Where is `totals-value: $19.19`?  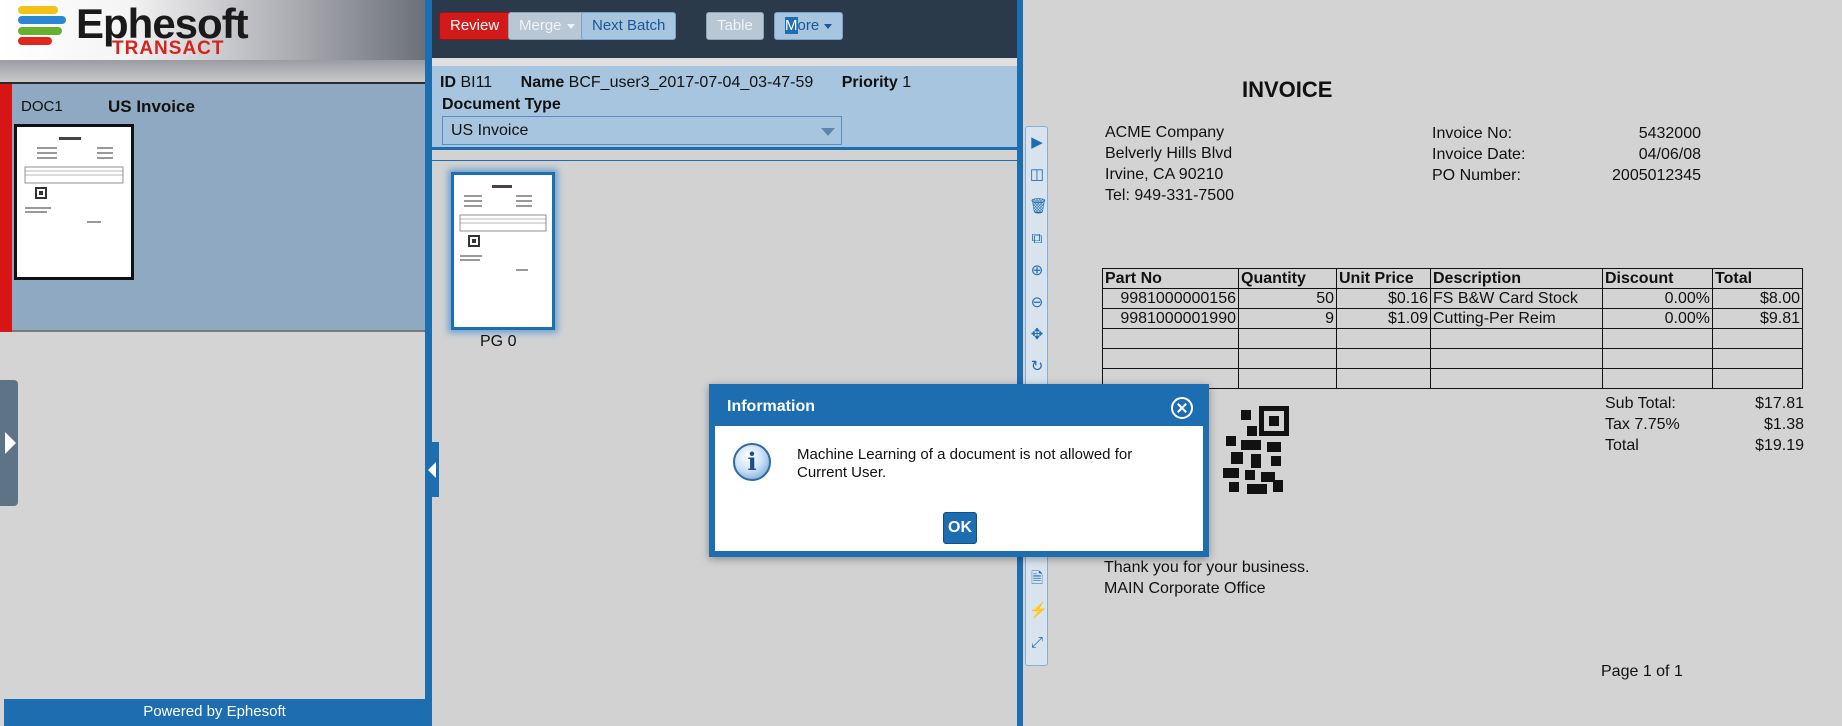
totals-value: $19.19 is located at coordinates (1779, 445).